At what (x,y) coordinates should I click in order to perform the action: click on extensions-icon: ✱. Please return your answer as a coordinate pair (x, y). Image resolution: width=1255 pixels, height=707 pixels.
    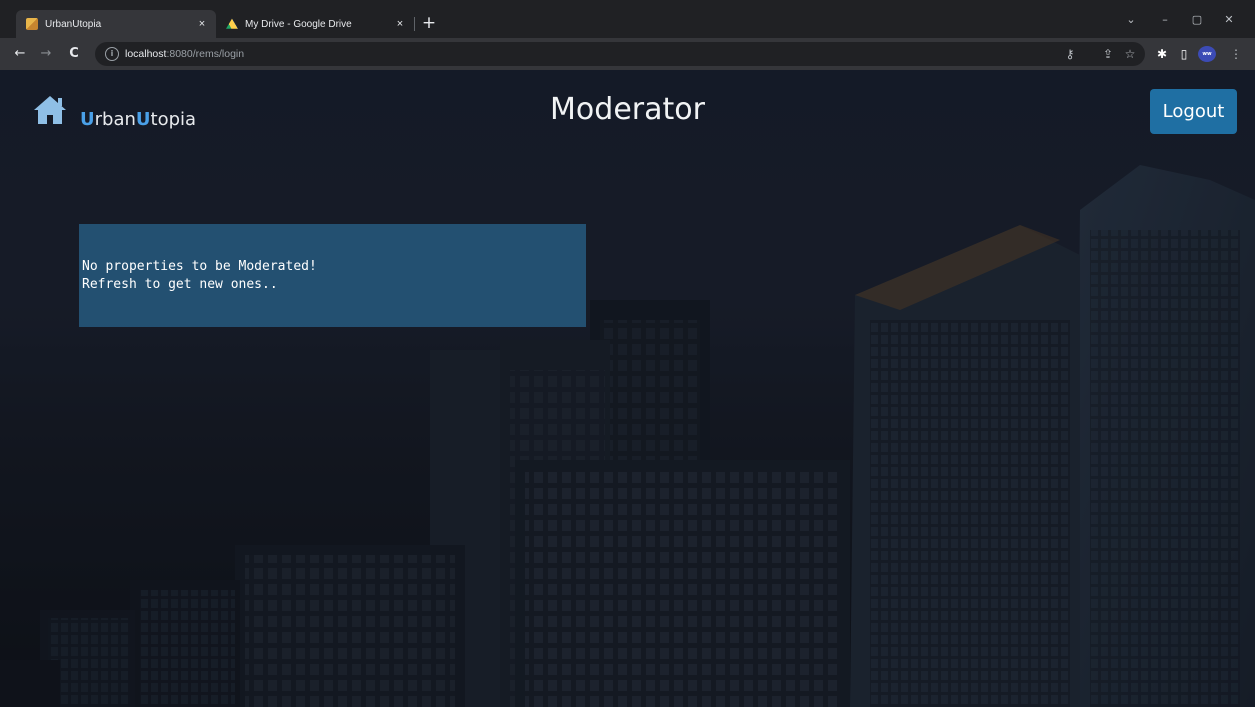
    Looking at the image, I should click on (1162, 54).